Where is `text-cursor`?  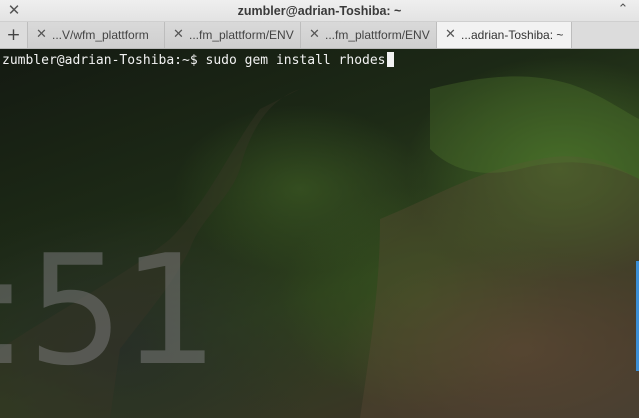
text-cursor is located at coordinates (390, 59).